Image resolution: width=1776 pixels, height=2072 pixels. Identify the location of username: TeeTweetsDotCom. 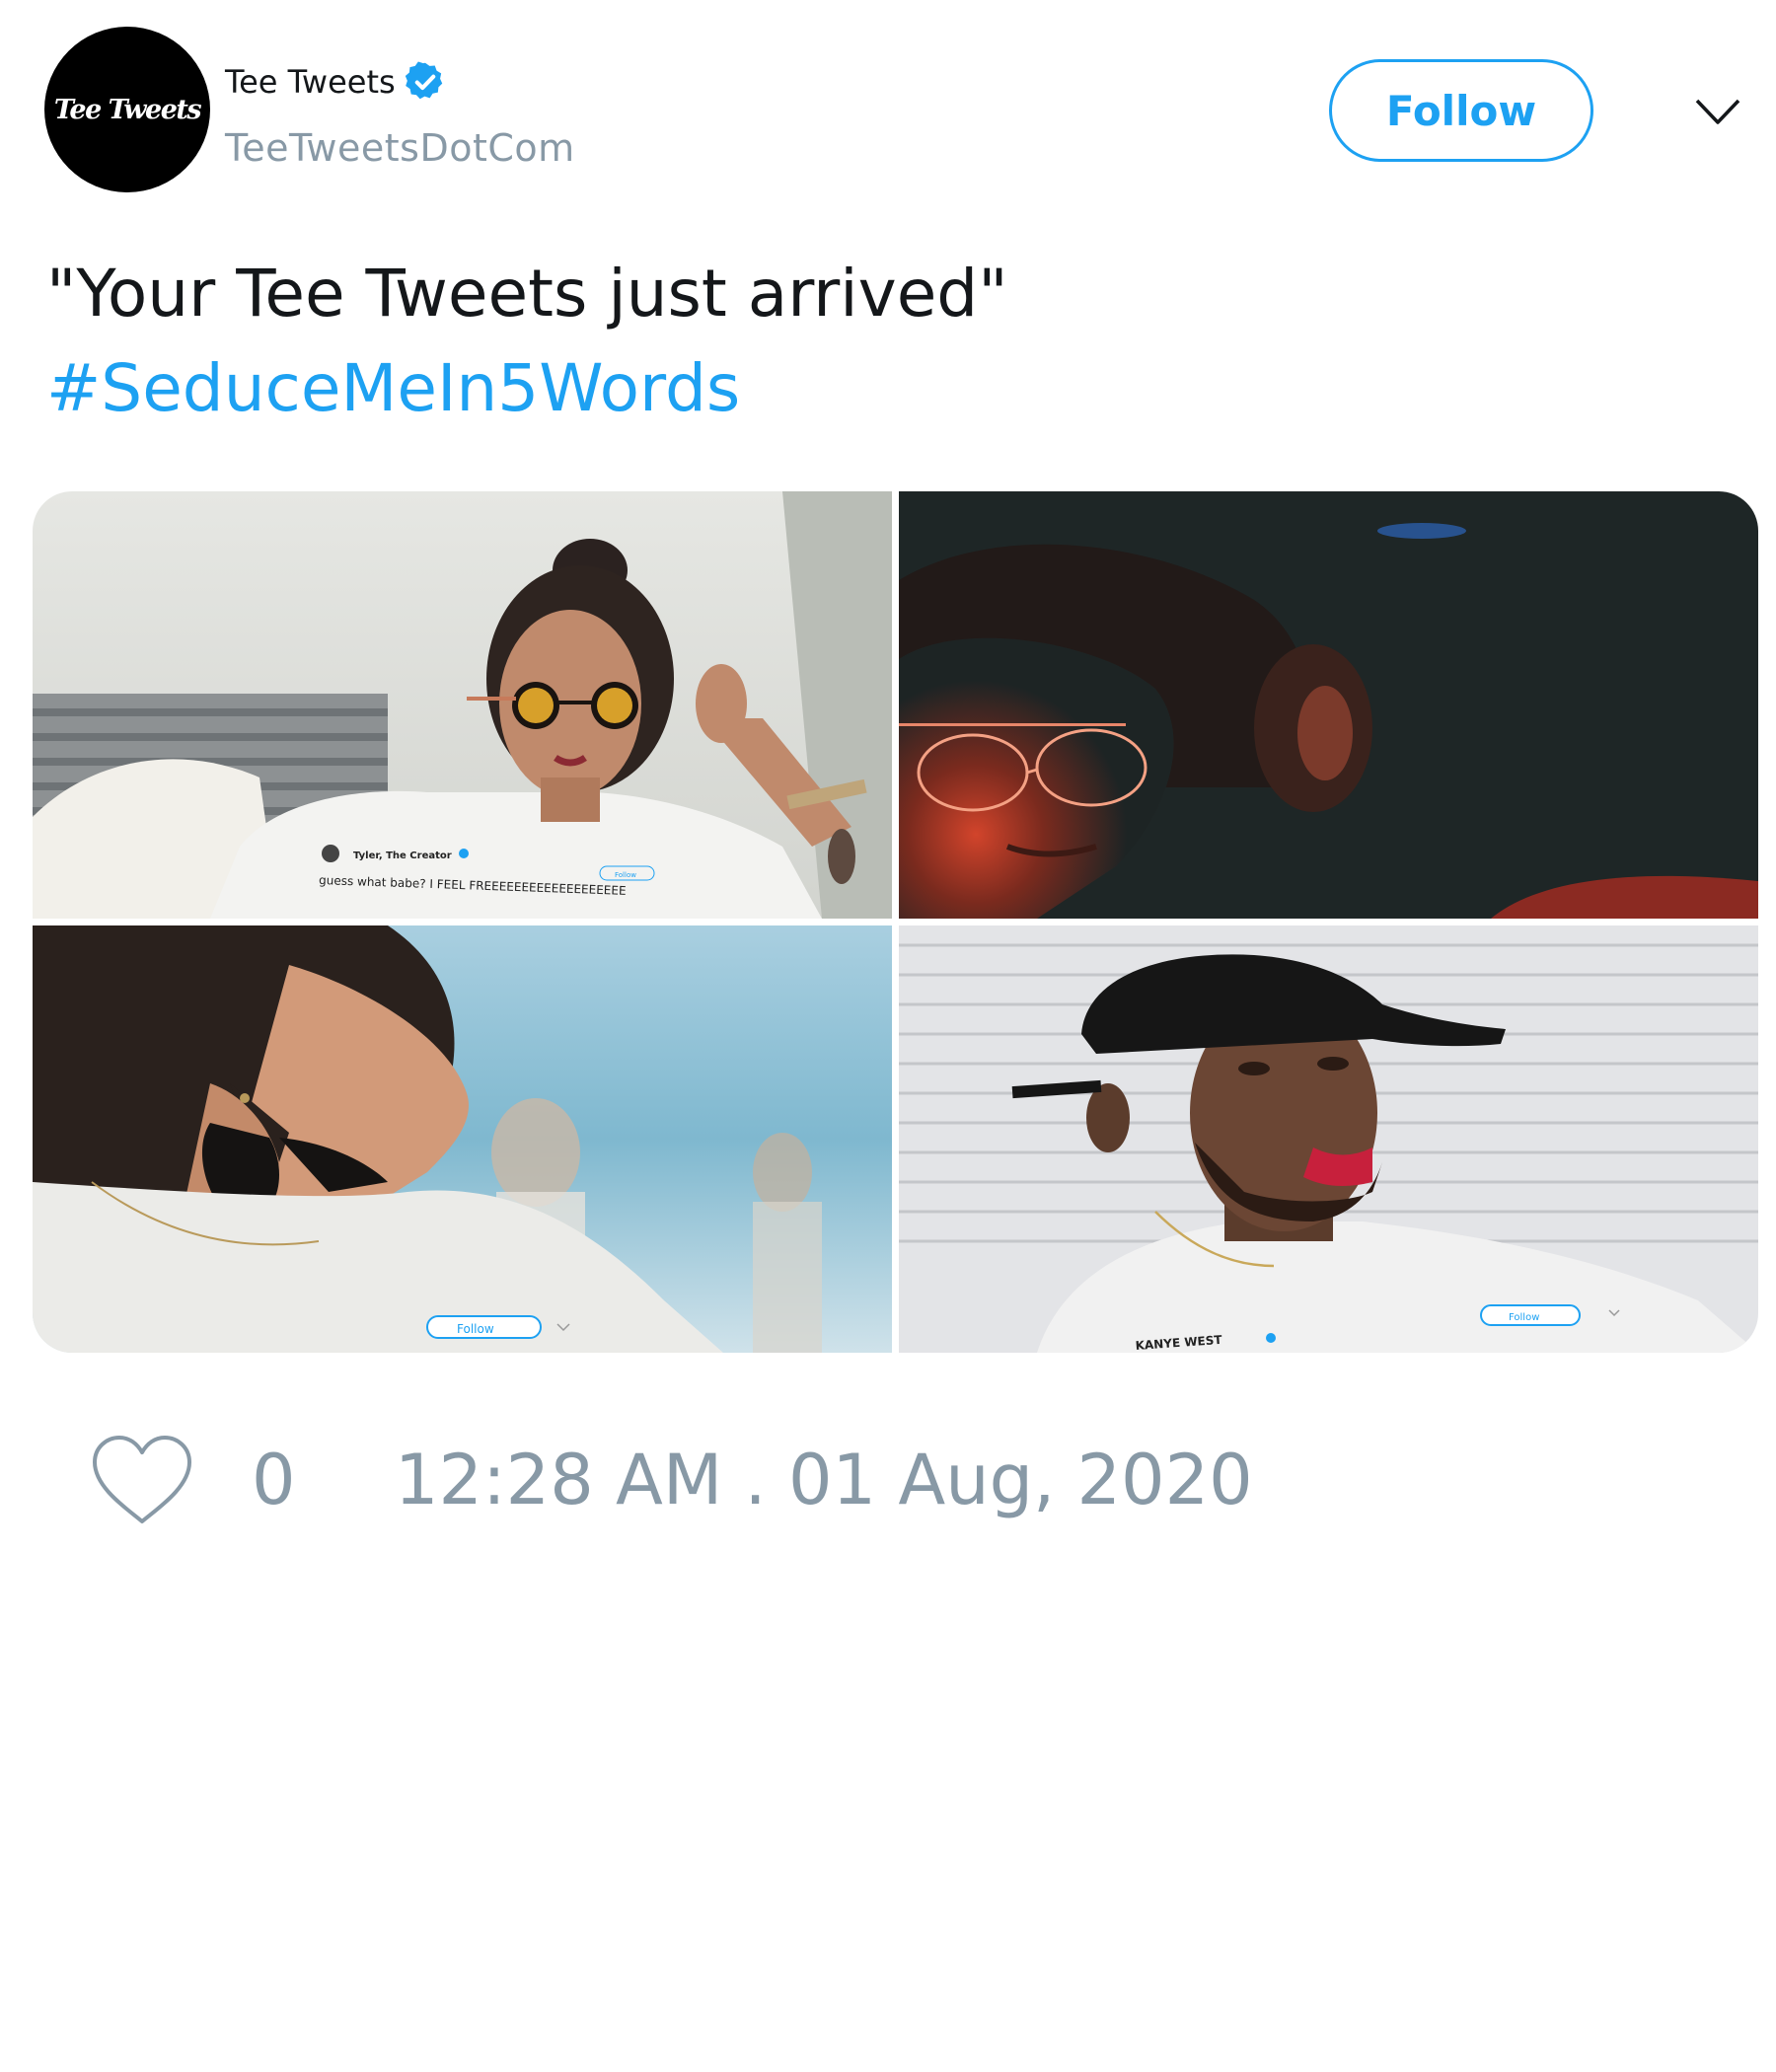
(400, 148).